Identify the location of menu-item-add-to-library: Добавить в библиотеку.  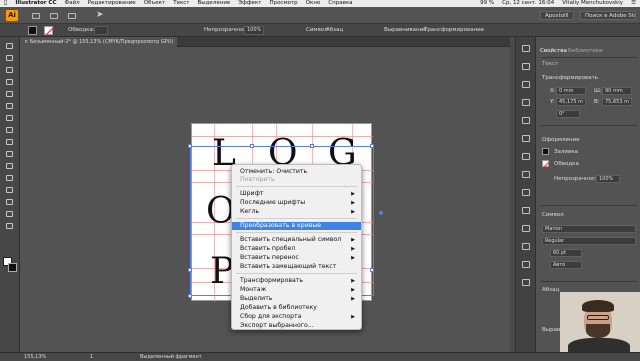
(296, 308).